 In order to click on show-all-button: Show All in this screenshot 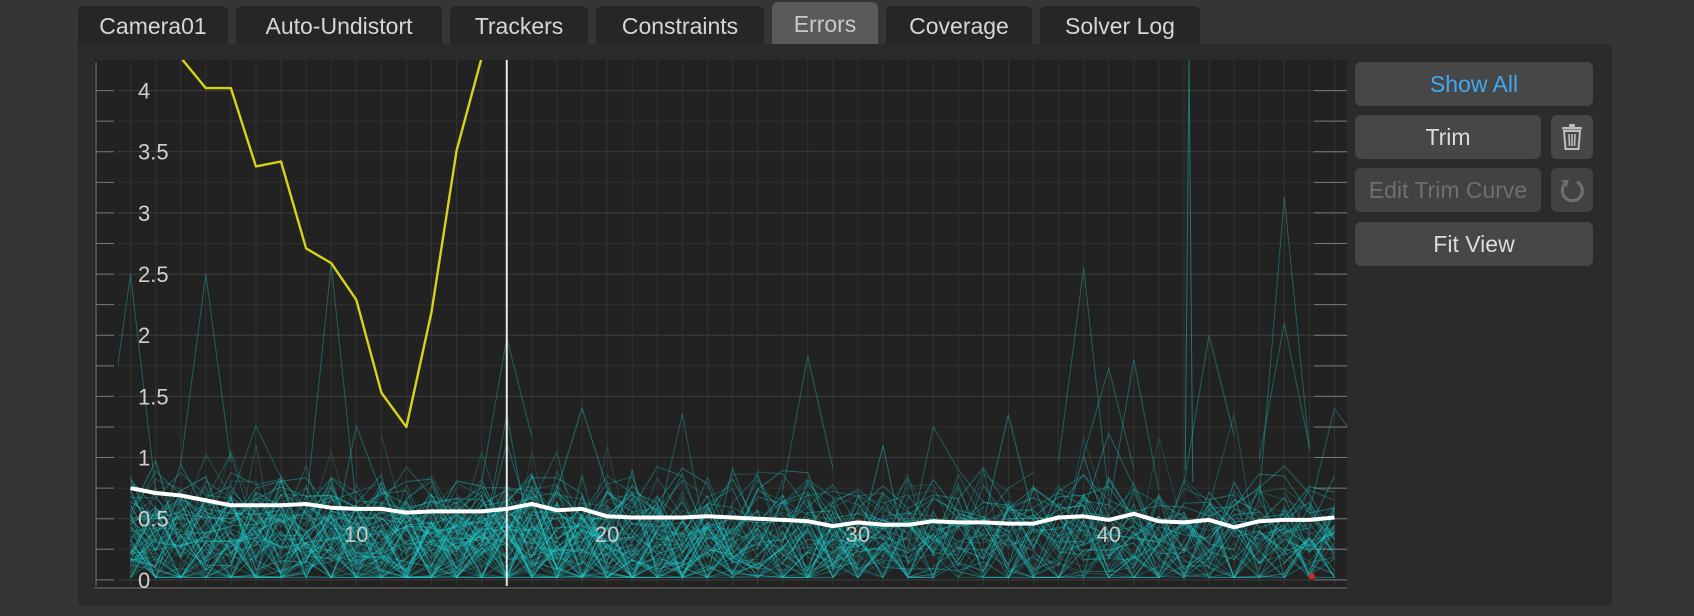, I will do `click(1474, 84)`.